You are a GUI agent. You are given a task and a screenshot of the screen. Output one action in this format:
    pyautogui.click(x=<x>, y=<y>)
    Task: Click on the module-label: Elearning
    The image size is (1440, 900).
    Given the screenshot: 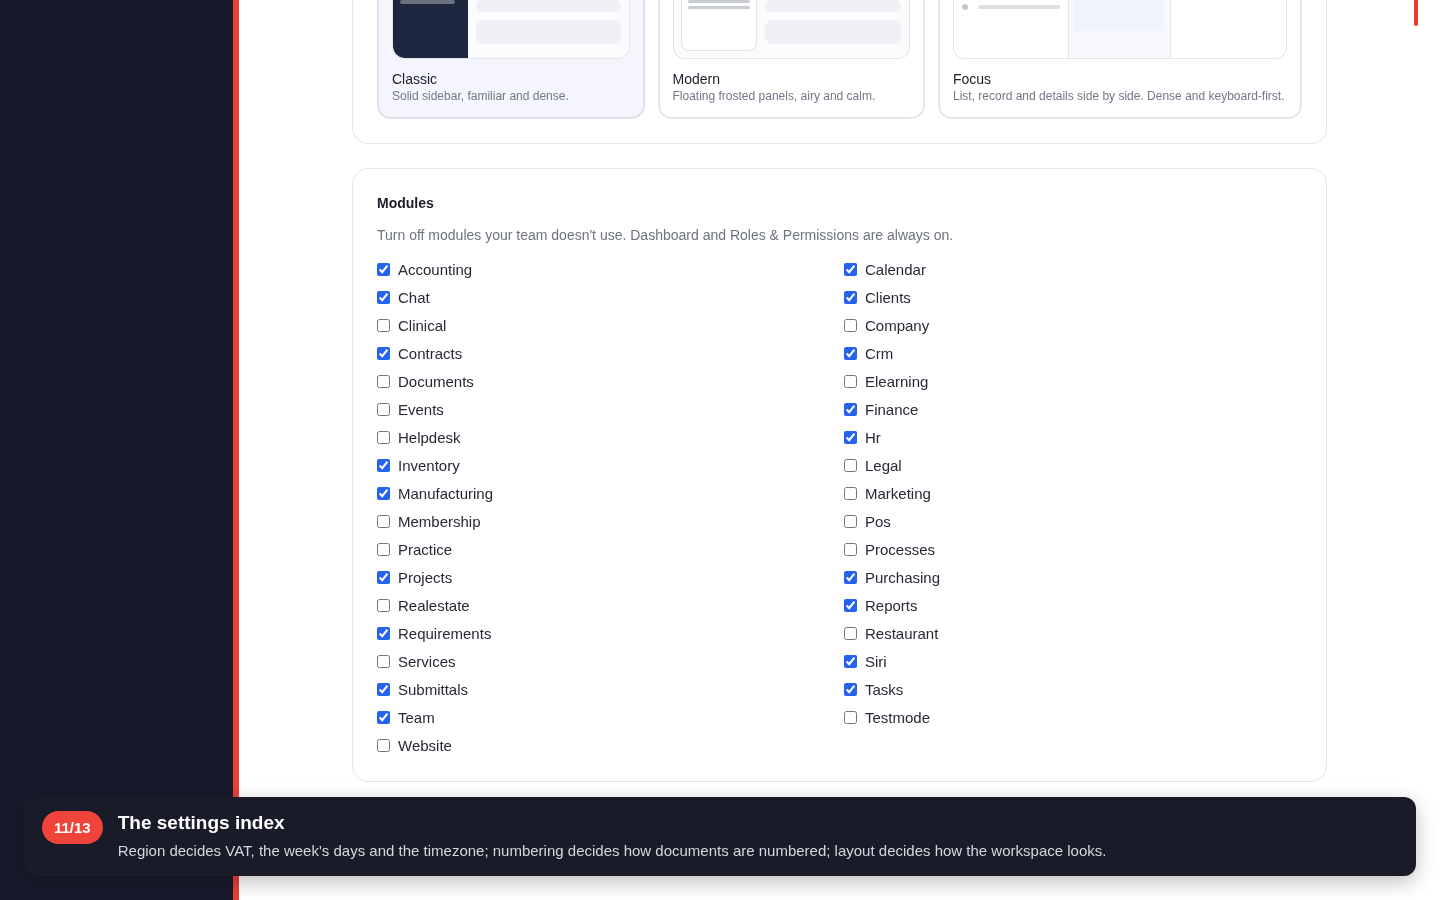 What is the action you would take?
    pyautogui.click(x=897, y=381)
    